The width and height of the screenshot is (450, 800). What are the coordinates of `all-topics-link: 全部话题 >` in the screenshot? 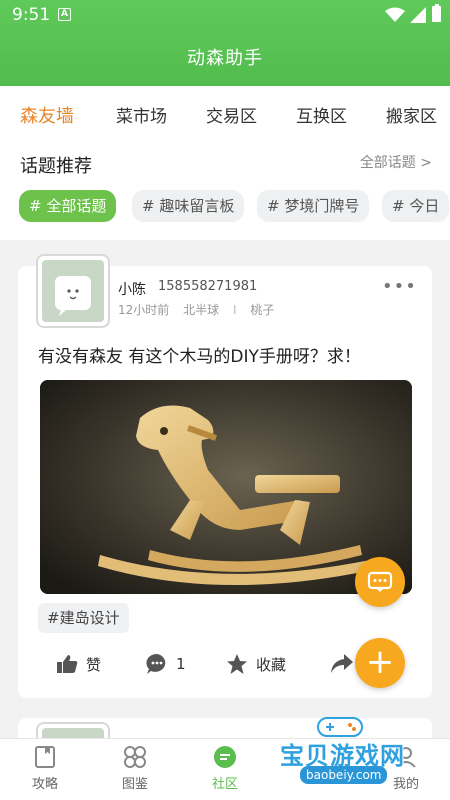 It's located at (396, 162).